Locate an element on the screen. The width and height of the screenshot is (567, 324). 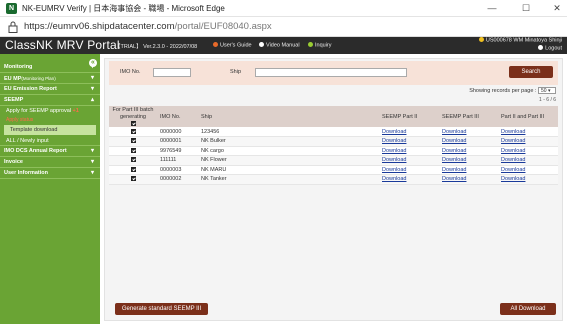
ship-cell: NK Tanker is located at coordinates (288, 179).